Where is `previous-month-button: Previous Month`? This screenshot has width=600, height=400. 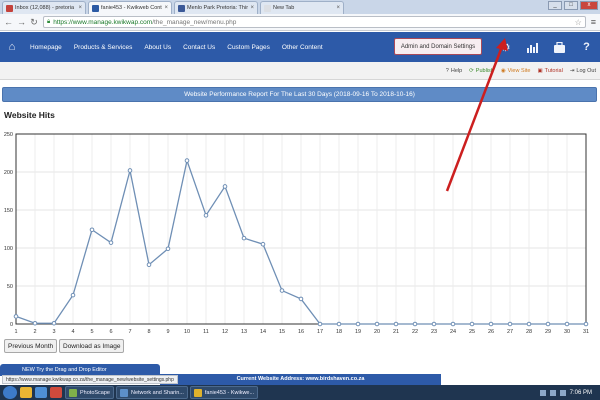
previous-month-button: Previous Month is located at coordinates (31, 346).